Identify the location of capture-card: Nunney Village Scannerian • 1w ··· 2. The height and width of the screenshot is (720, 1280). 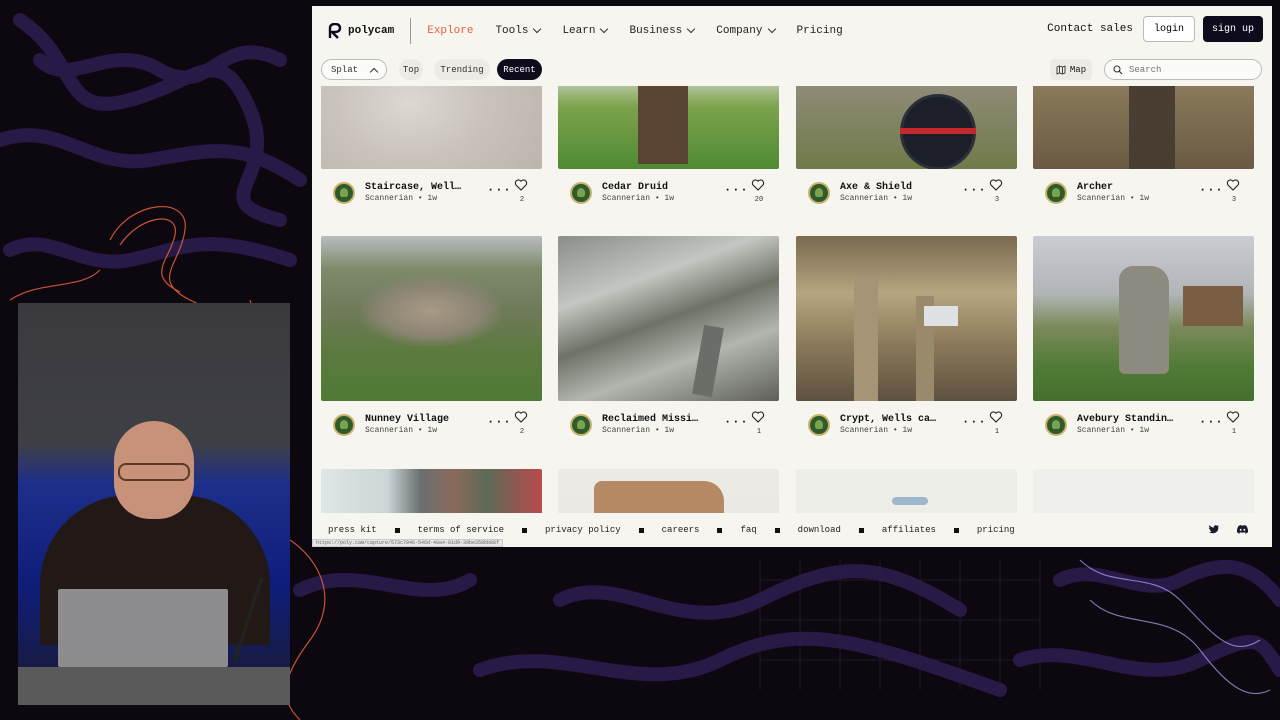
(431, 342).